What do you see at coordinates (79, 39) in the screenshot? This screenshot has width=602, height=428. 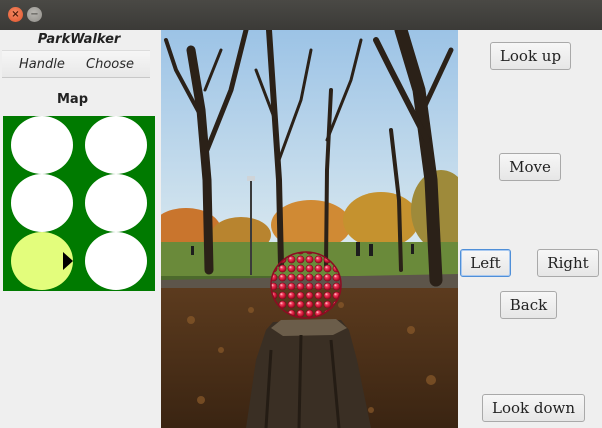 I see `app-title: ParkWalker` at bounding box center [79, 39].